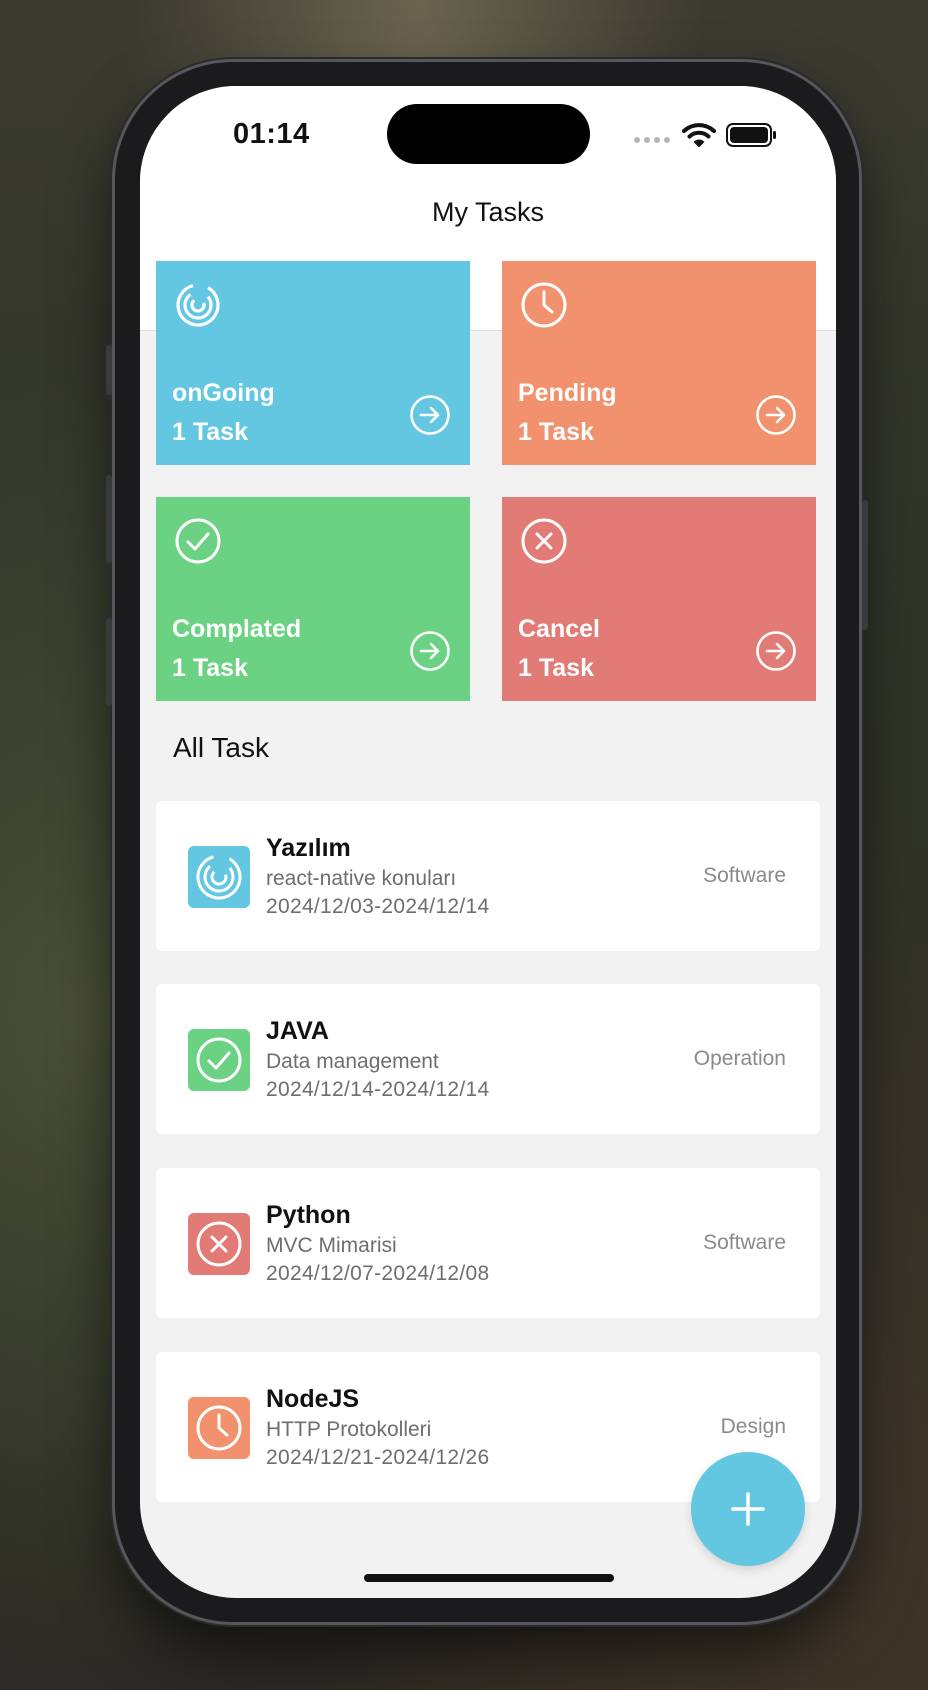  Describe the element at coordinates (271, 134) in the screenshot. I see `status-time: 01:14` at that location.